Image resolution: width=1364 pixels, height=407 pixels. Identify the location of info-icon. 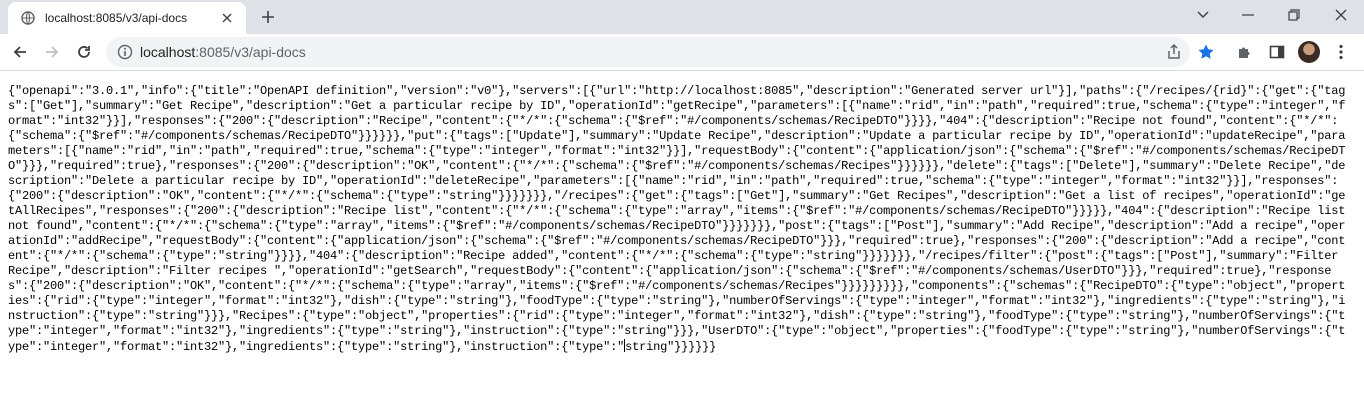
(125, 52).